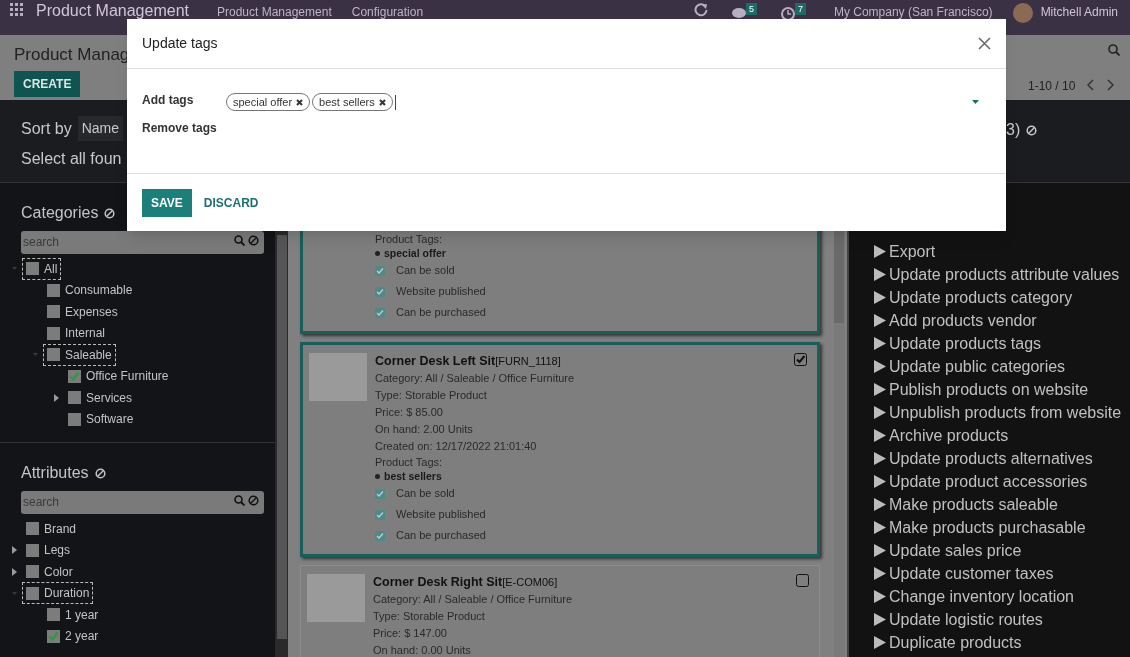  Describe the element at coordinates (281, 437) in the screenshot. I see `scrollbar-thumb` at that location.